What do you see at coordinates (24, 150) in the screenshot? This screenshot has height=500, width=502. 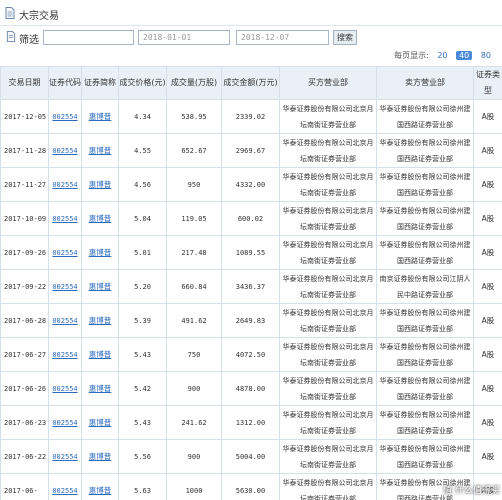 I see `cell-date: 2017-11-28` at bounding box center [24, 150].